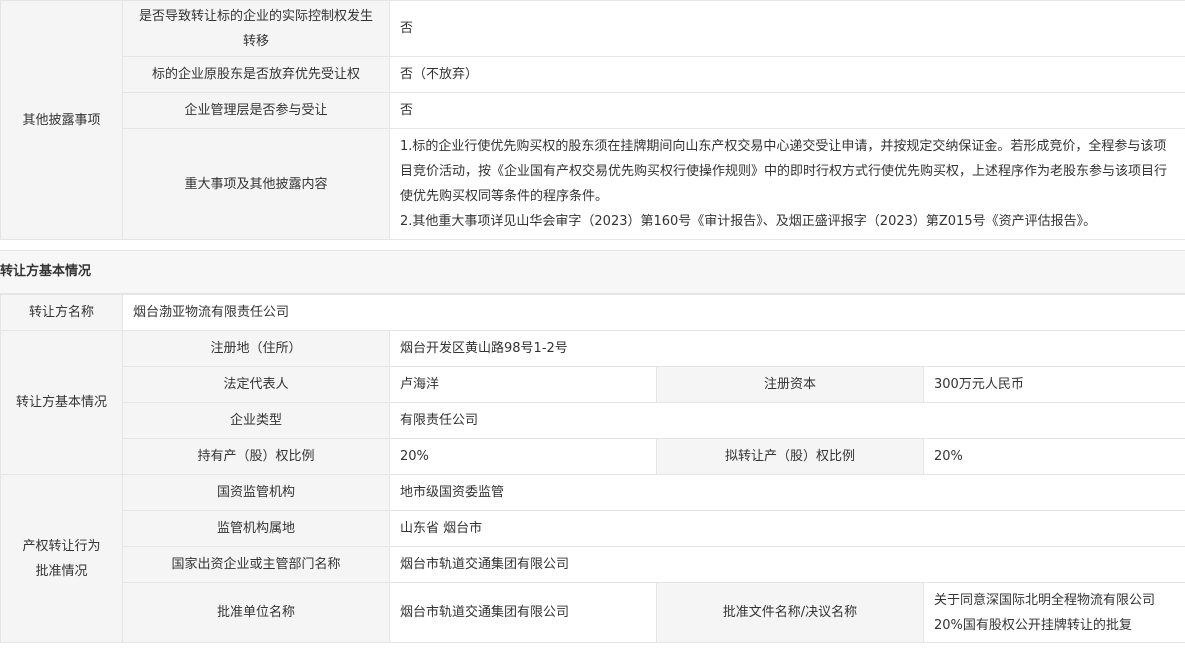 The width and height of the screenshot is (1185, 650). What do you see at coordinates (256, 28) in the screenshot?
I see `control-transfer-label: 是否导致转让标的企业的实际控制权发生转移` at bounding box center [256, 28].